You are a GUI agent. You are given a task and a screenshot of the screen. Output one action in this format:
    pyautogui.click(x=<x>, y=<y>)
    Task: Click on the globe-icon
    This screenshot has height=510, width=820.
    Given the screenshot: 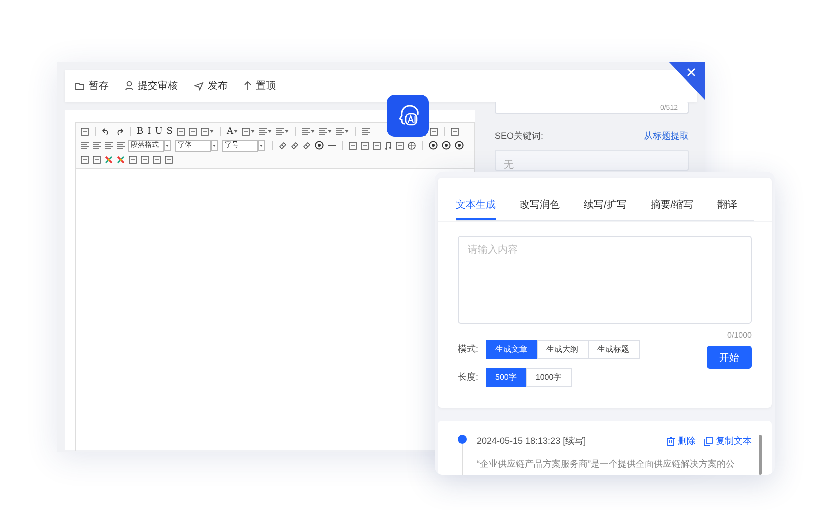 What is the action you would take?
    pyautogui.click(x=412, y=146)
    